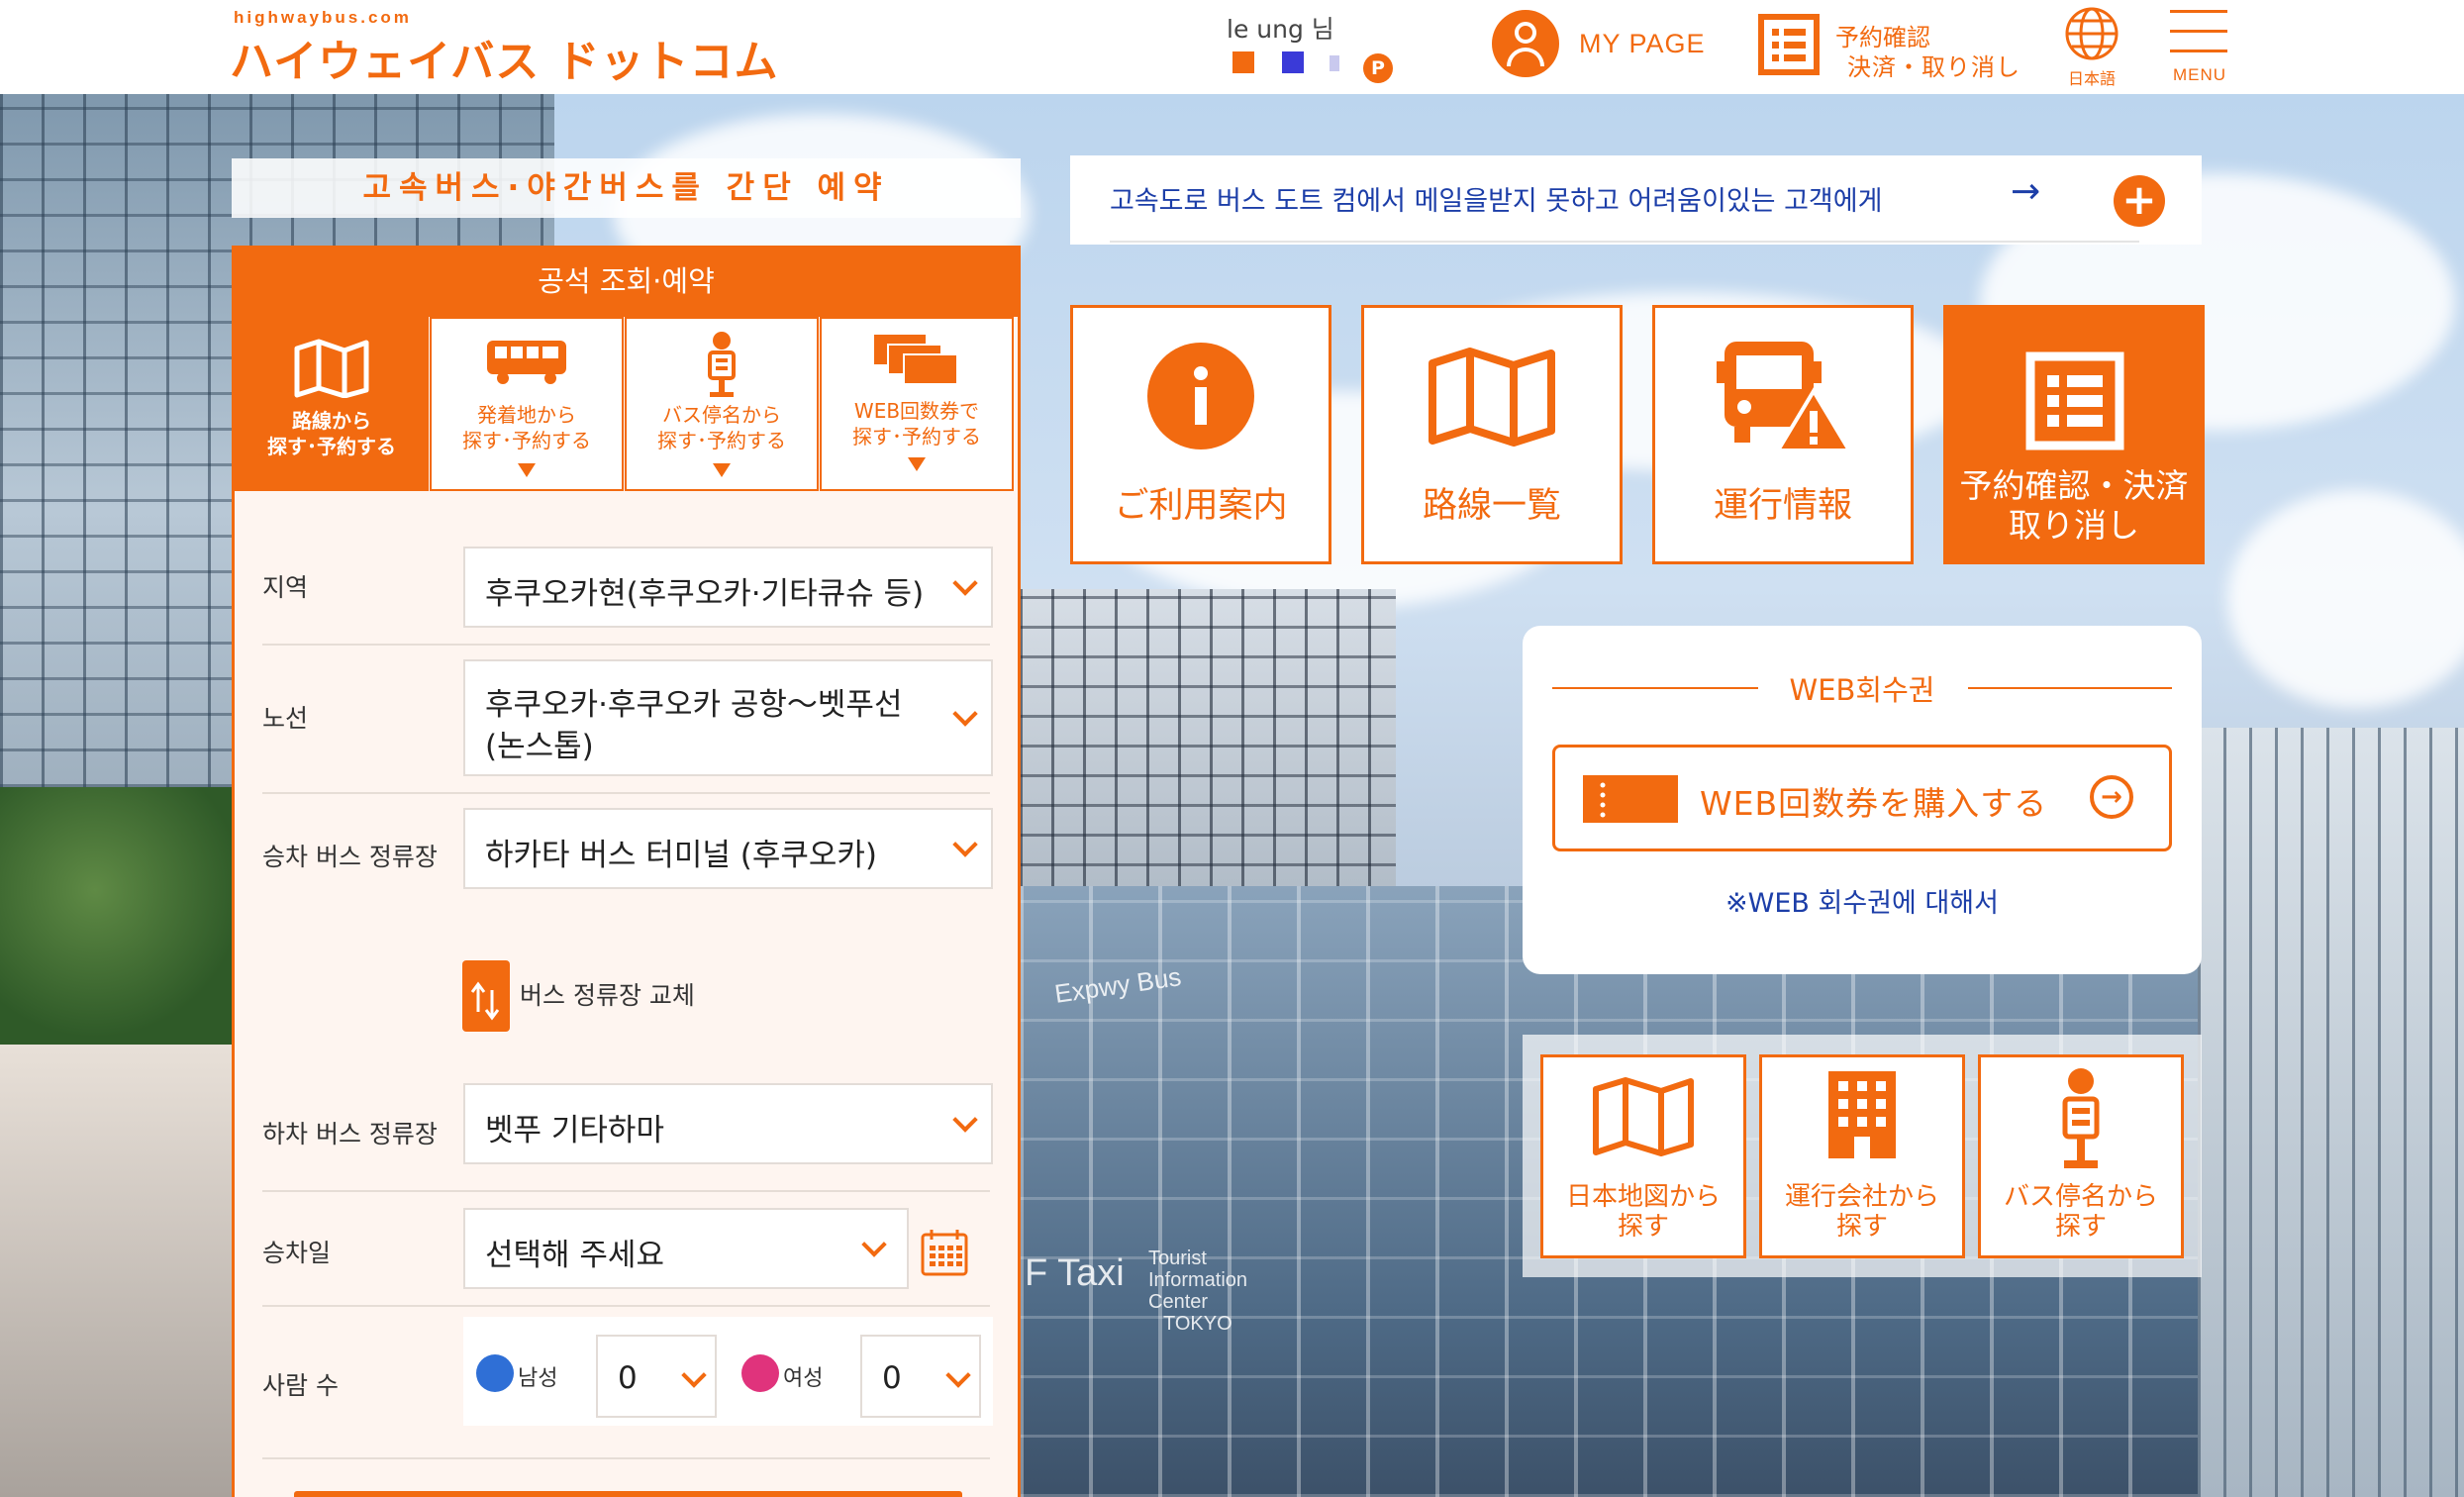 The height and width of the screenshot is (1497, 2464). What do you see at coordinates (1200, 396) in the screenshot?
I see `info-icon` at bounding box center [1200, 396].